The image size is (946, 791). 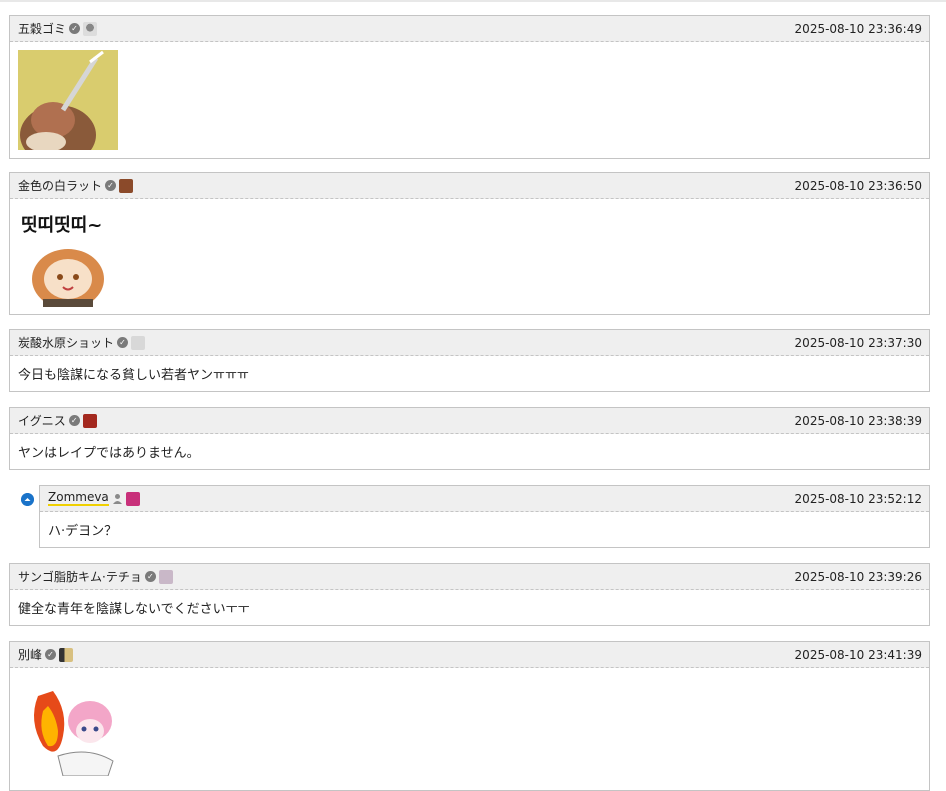 What do you see at coordinates (469, 421) in the screenshot?
I see `comment-header: イグニス ✓ 2025-08-10 23:38:39` at bounding box center [469, 421].